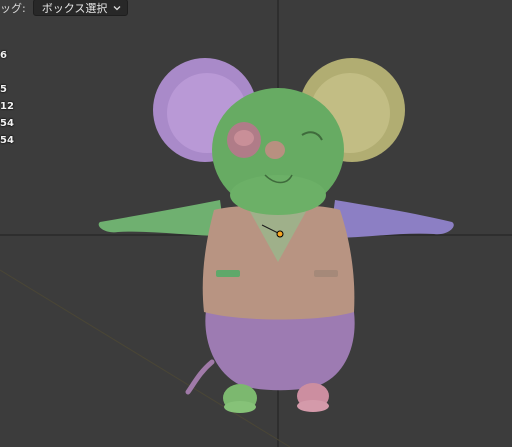 The width and height of the screenshot is (512, 447). I want to click on mouse-head, so click(278, 151).